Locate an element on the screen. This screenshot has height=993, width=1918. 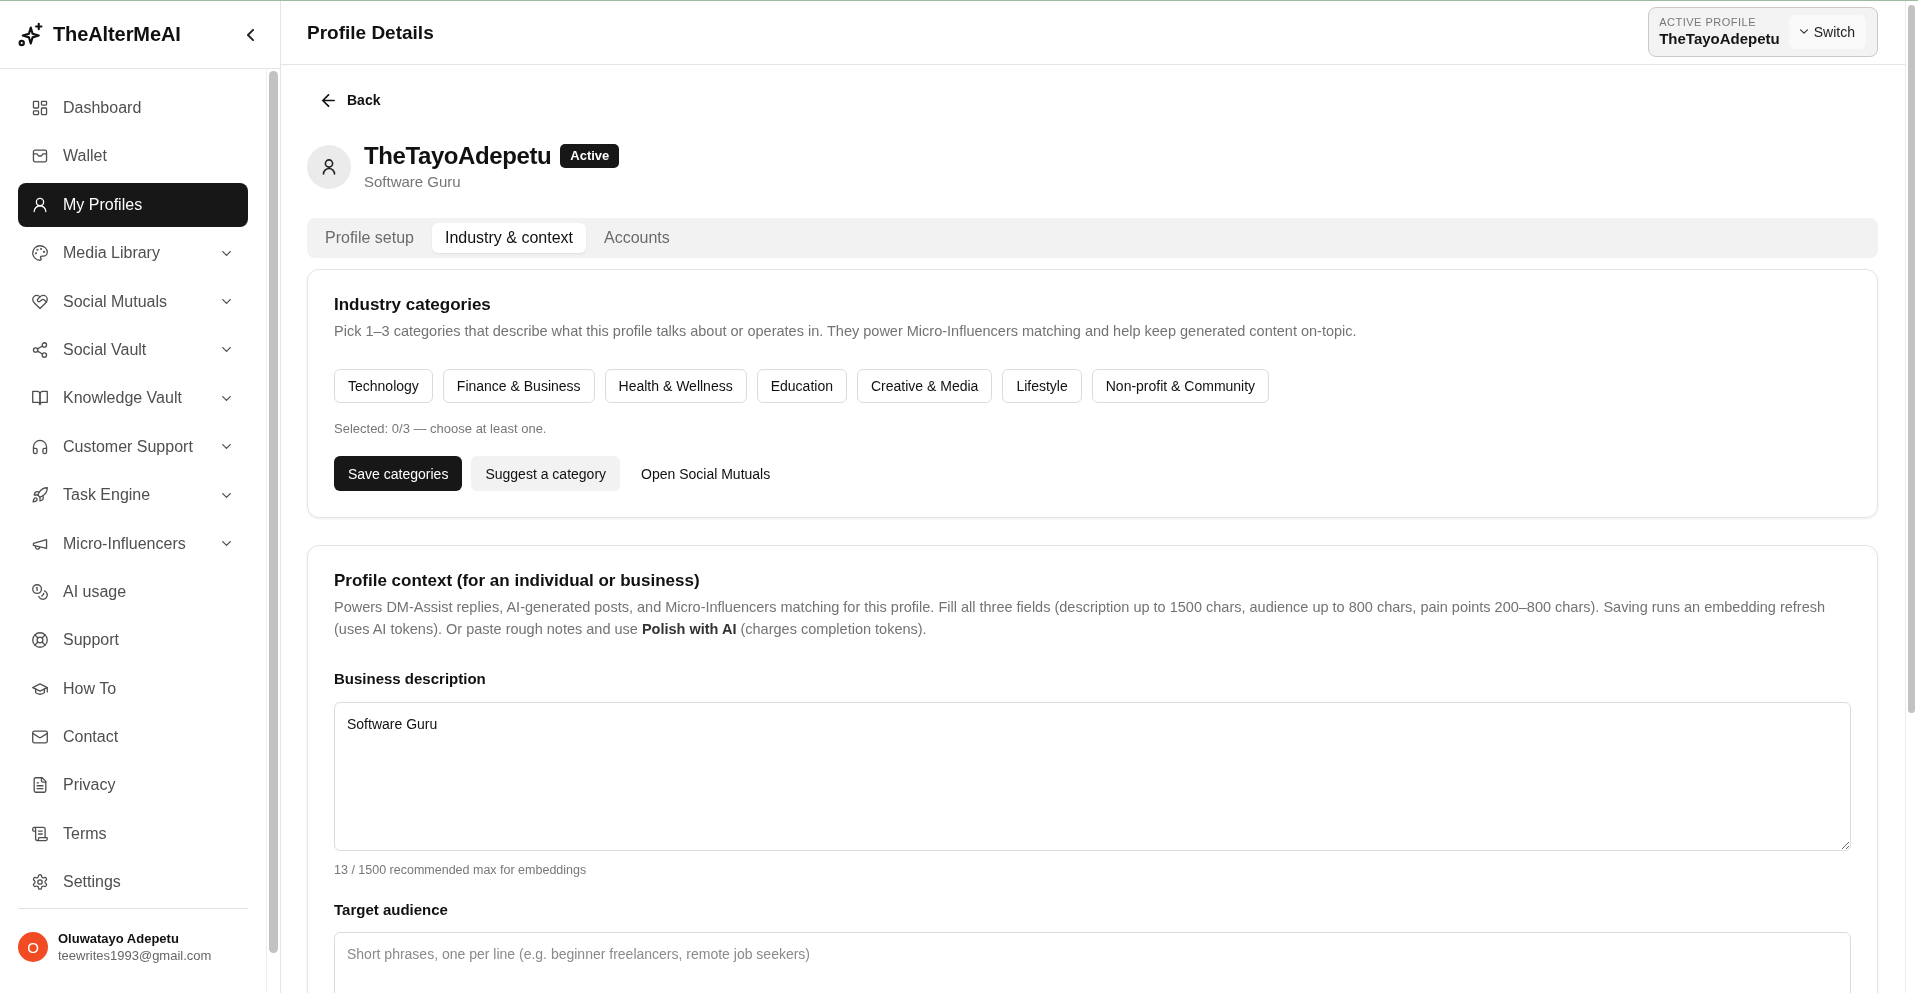
back-button: Back is located at coordinates (349, 100).